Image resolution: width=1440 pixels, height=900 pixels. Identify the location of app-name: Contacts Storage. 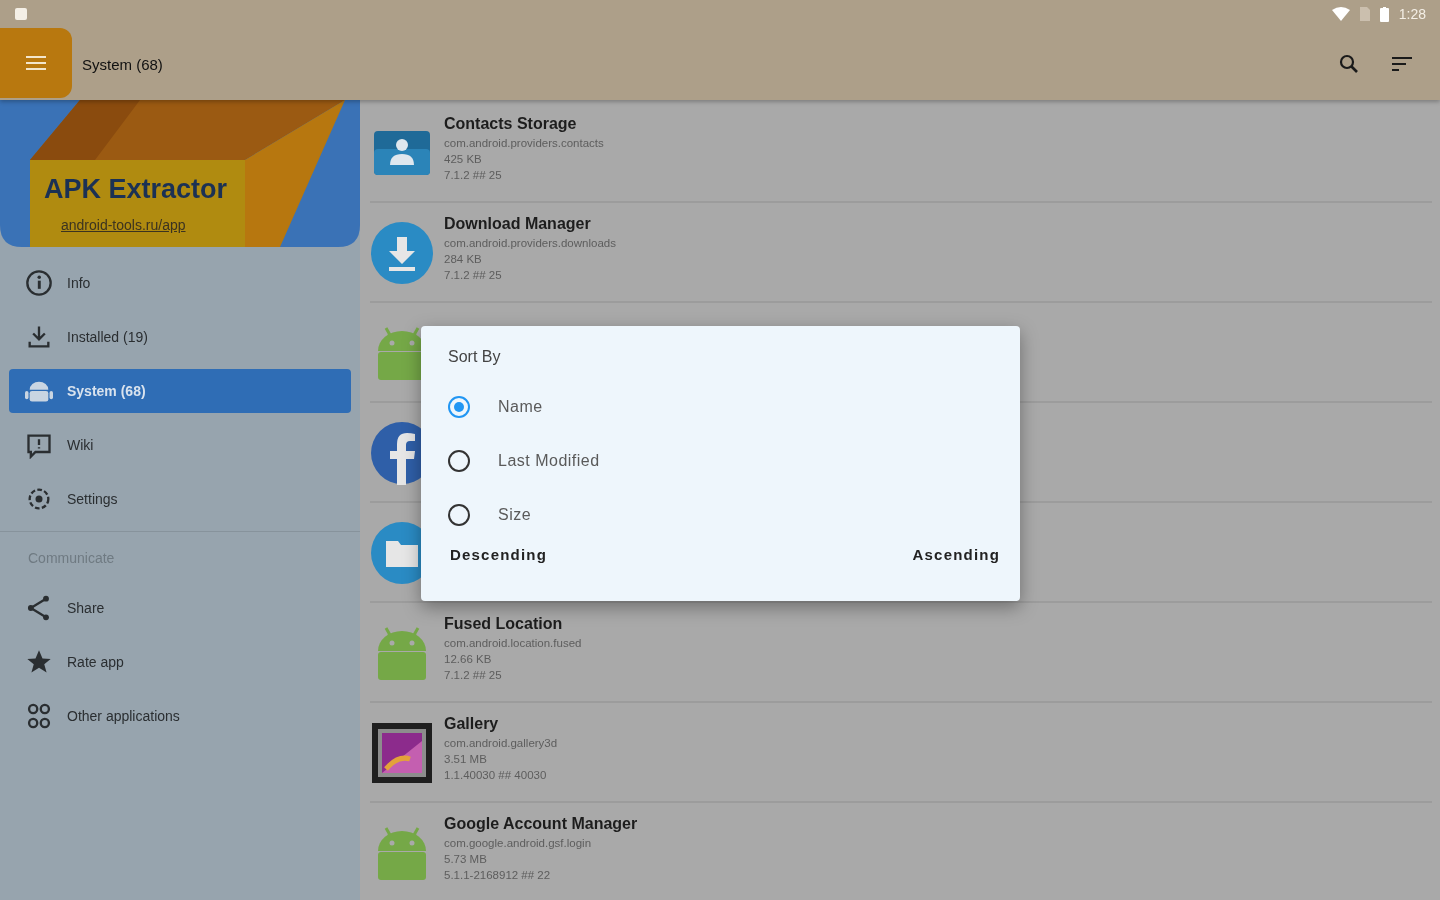
(511, 124).